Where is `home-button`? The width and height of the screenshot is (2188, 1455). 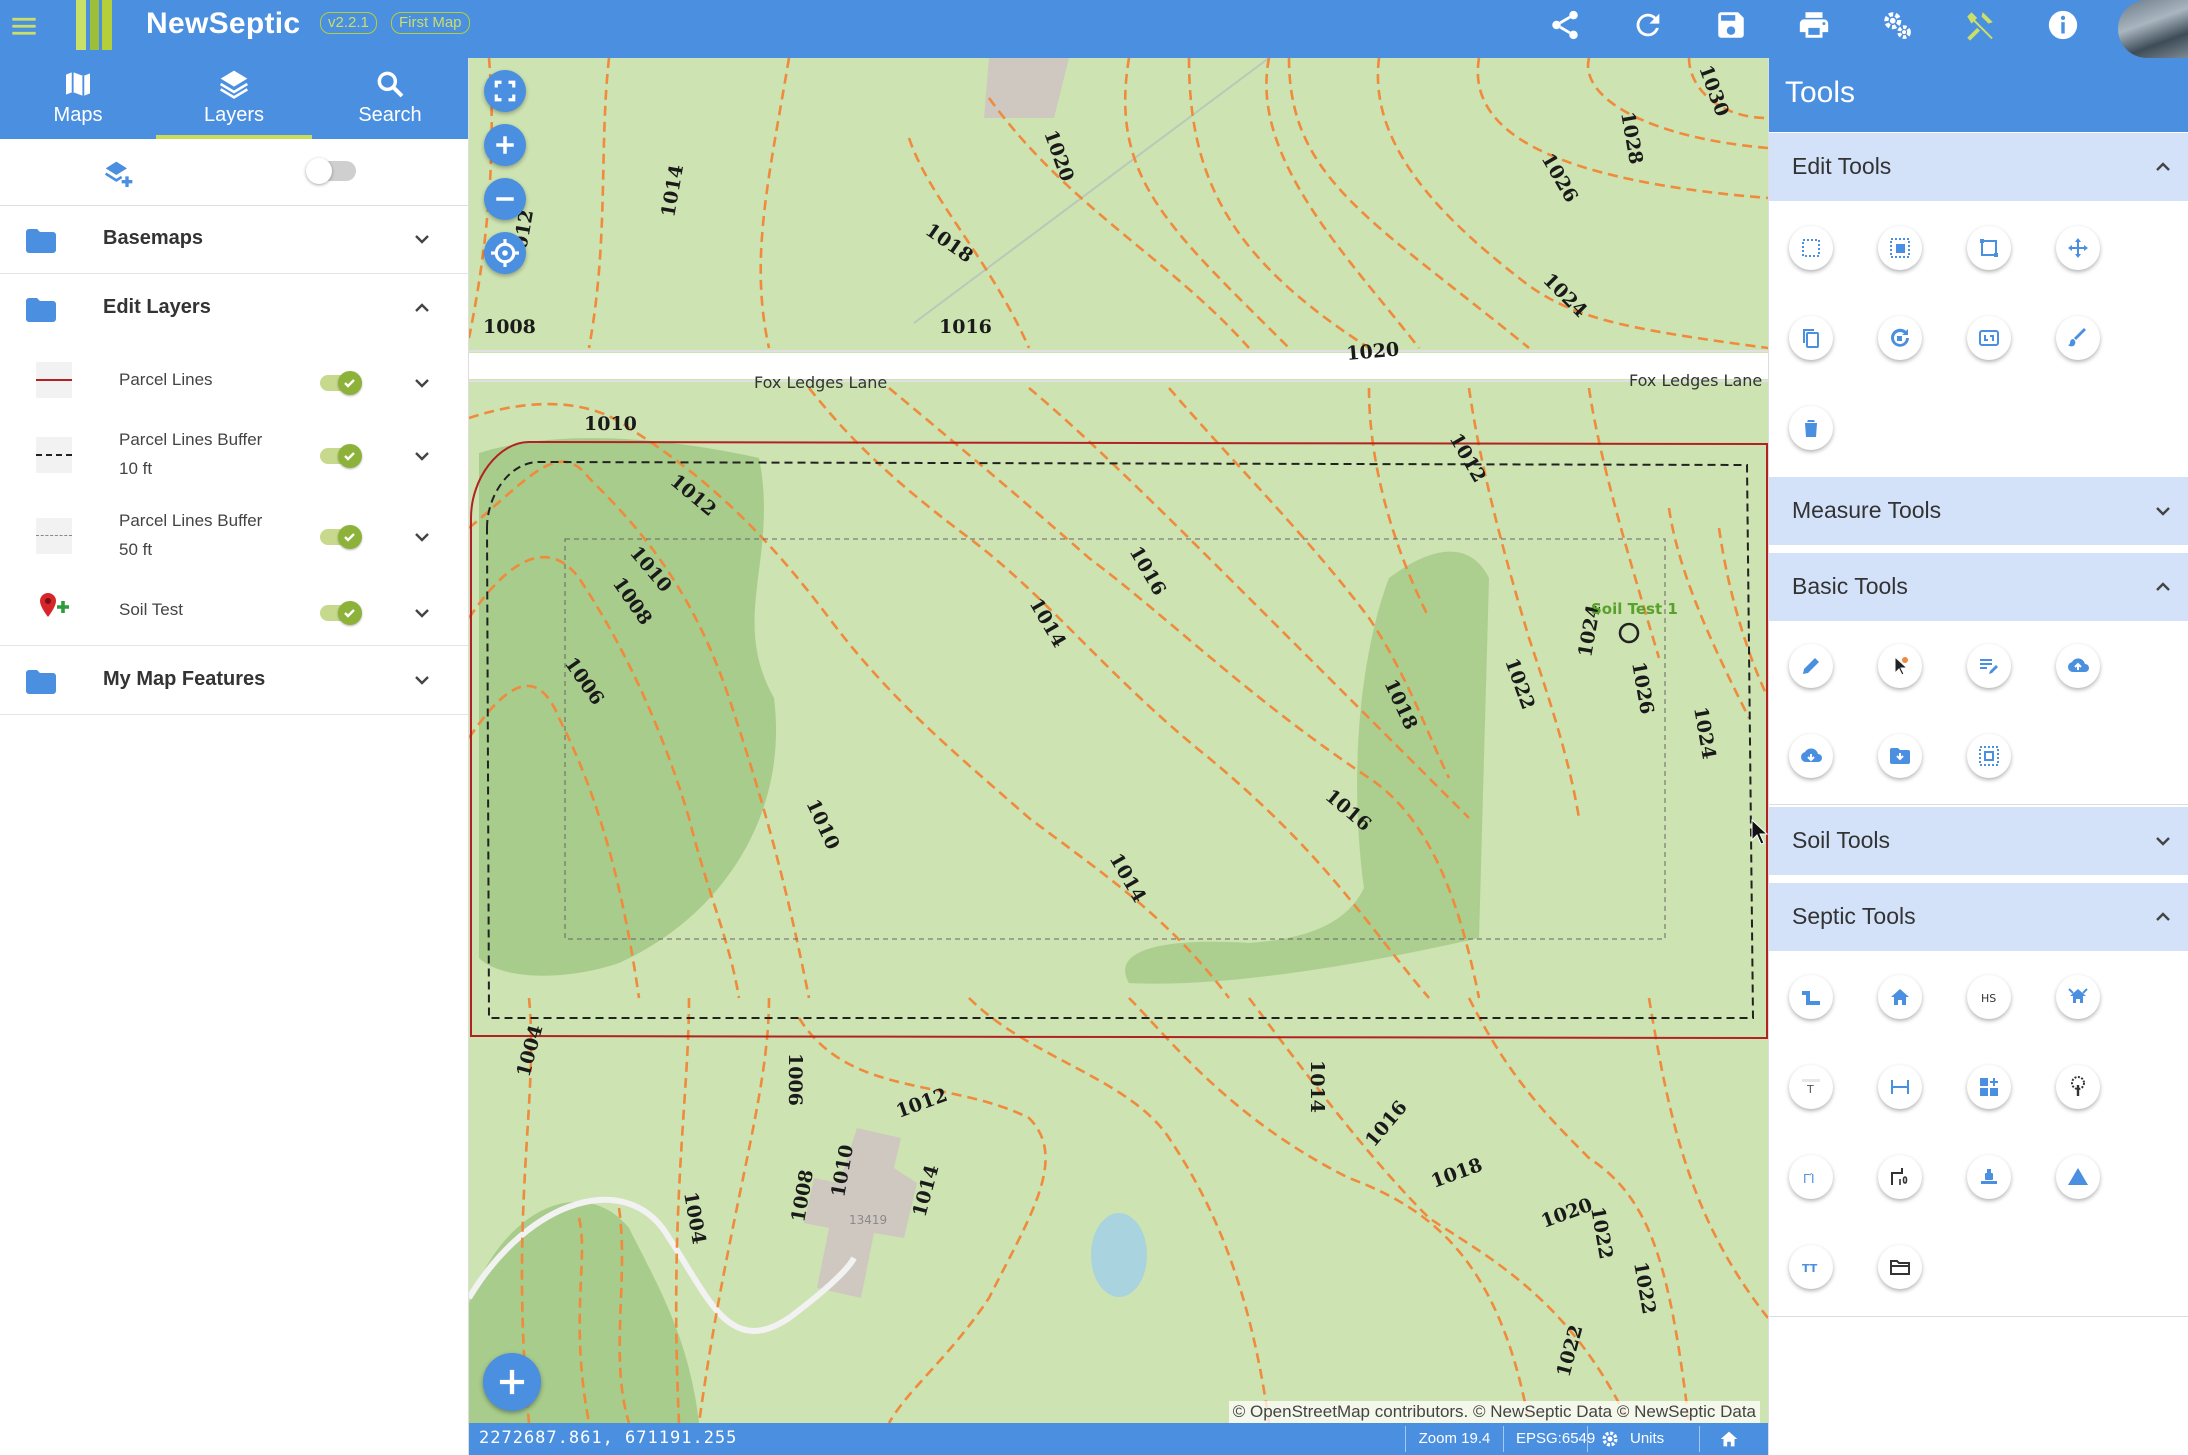
home-button is located at coordinates (1729, 1439).